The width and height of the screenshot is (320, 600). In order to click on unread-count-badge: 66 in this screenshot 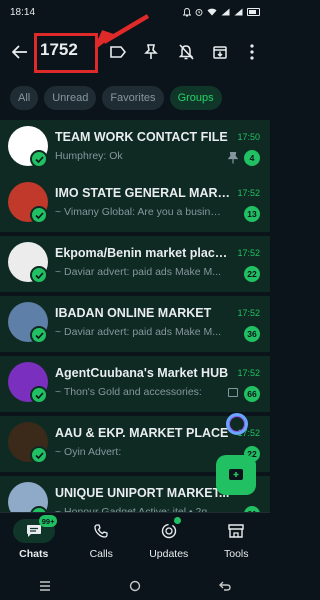, I will do `click(252, 394)`.